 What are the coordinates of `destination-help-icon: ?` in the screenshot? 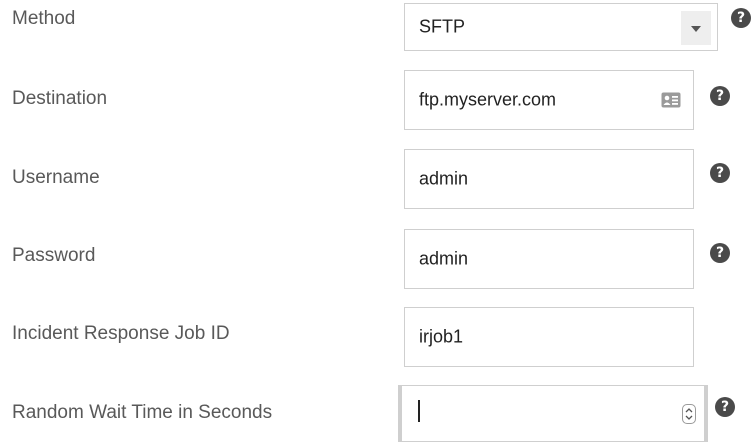 It's located at (720, 96).